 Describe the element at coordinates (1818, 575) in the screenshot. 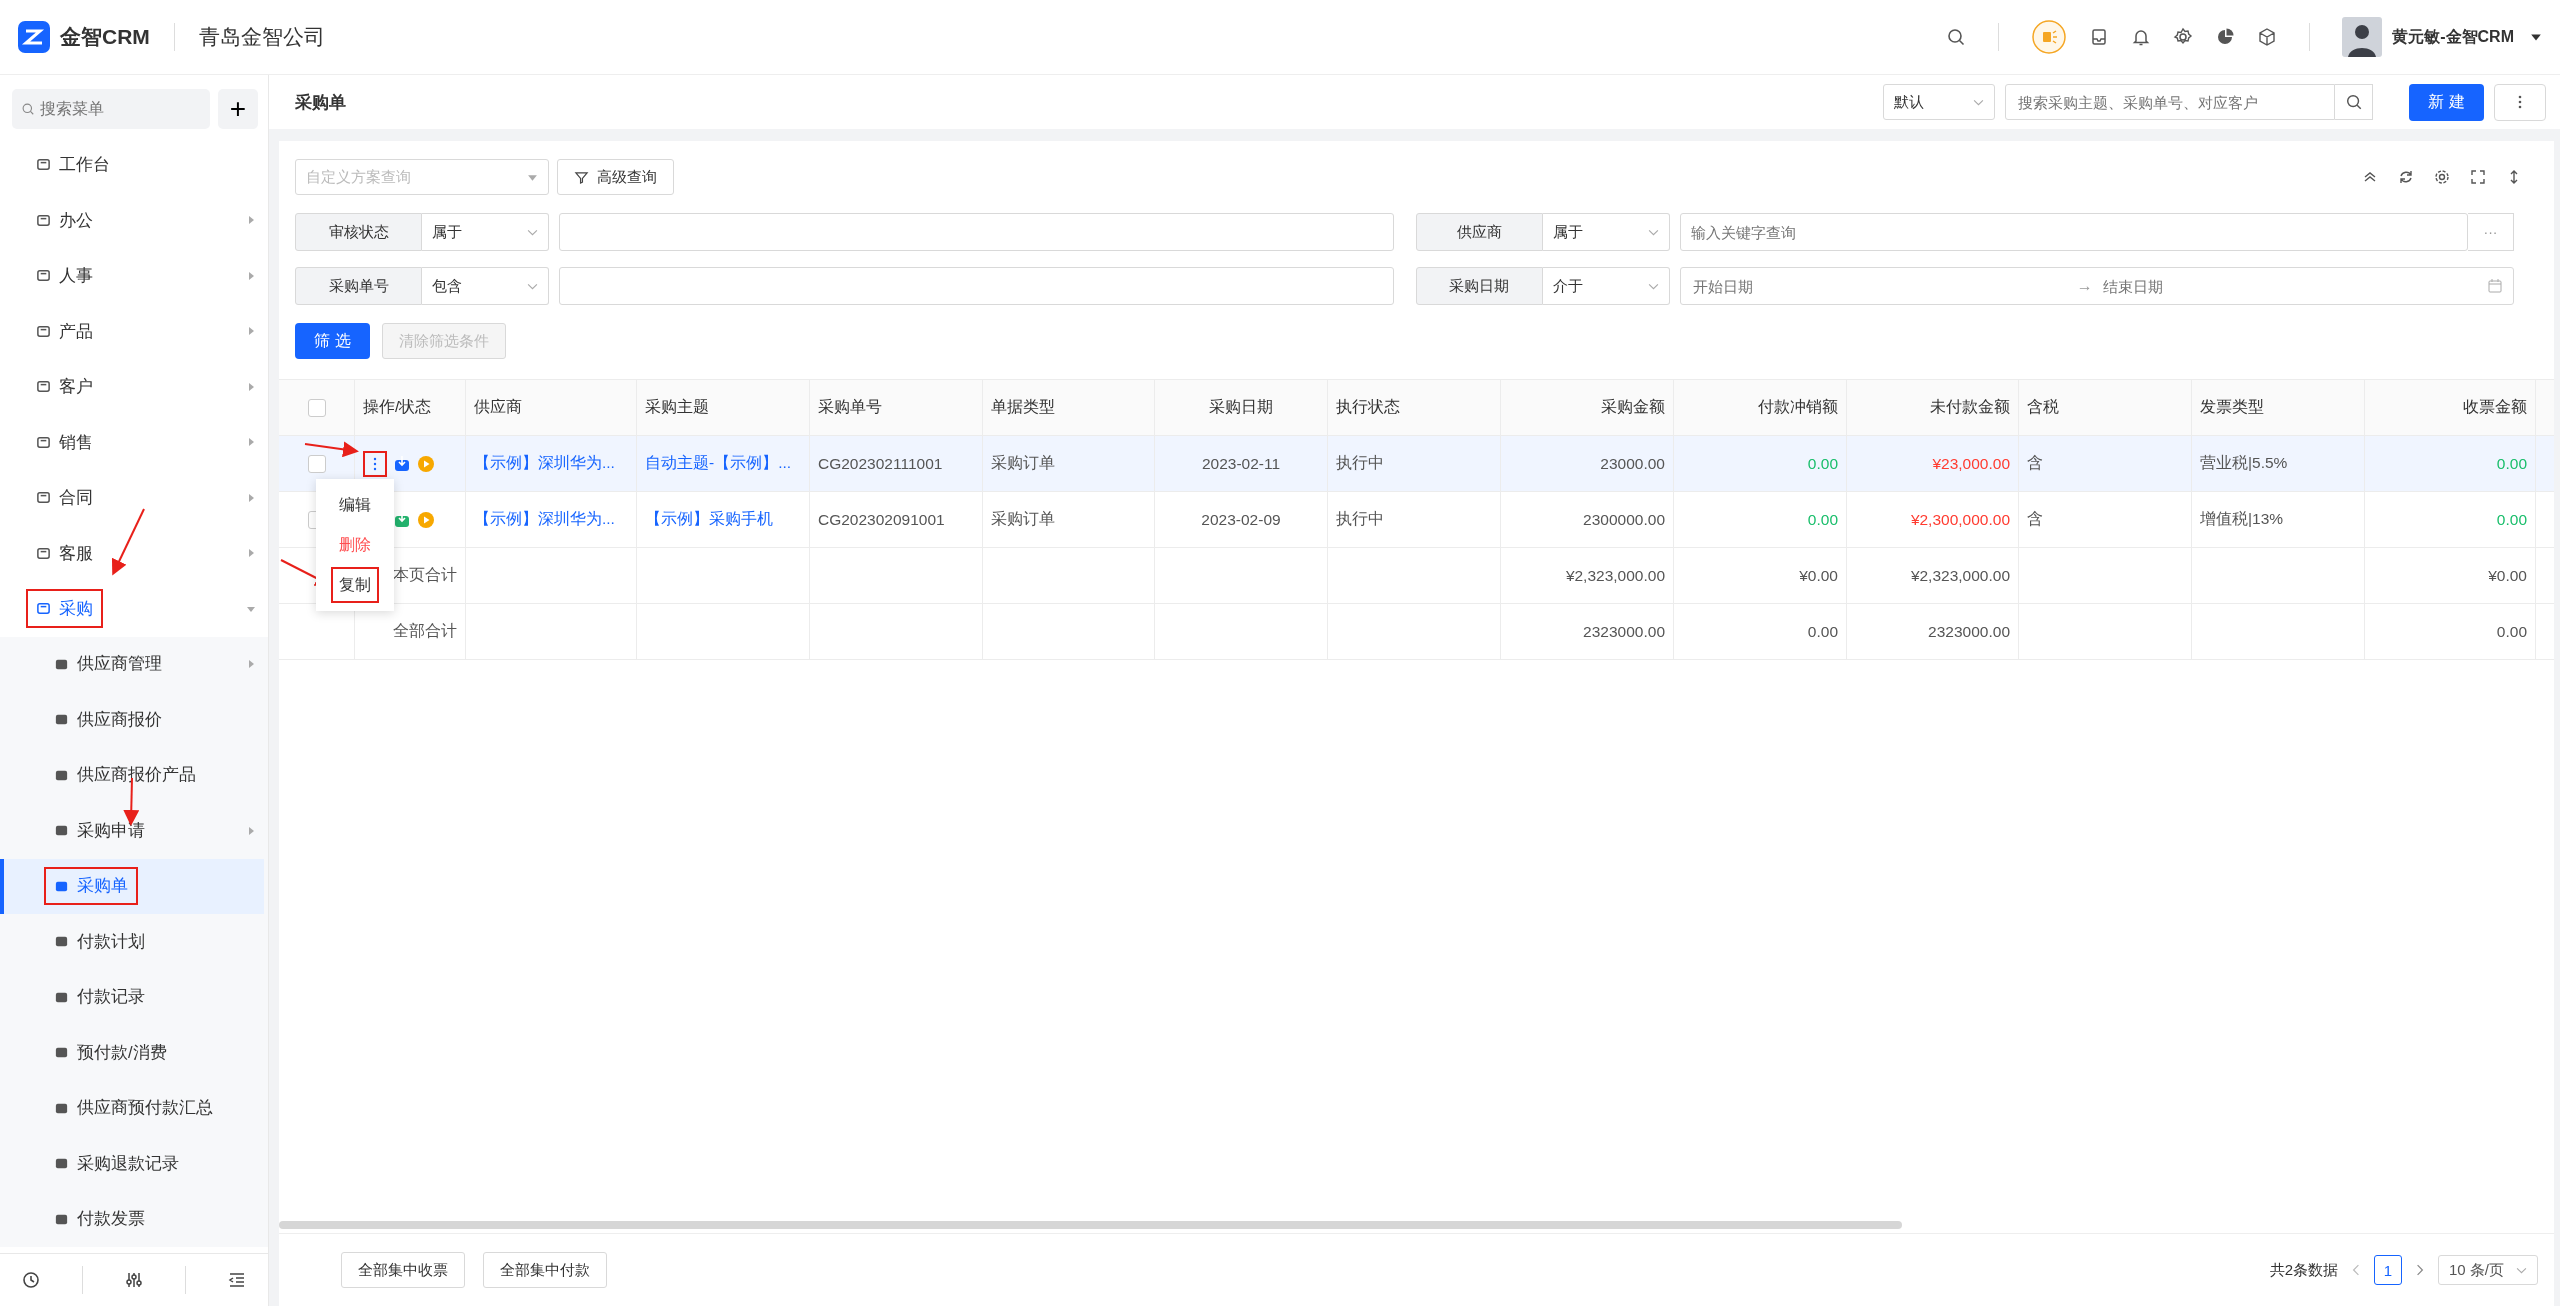

I see `table-cell: ¥0.00` at that location.